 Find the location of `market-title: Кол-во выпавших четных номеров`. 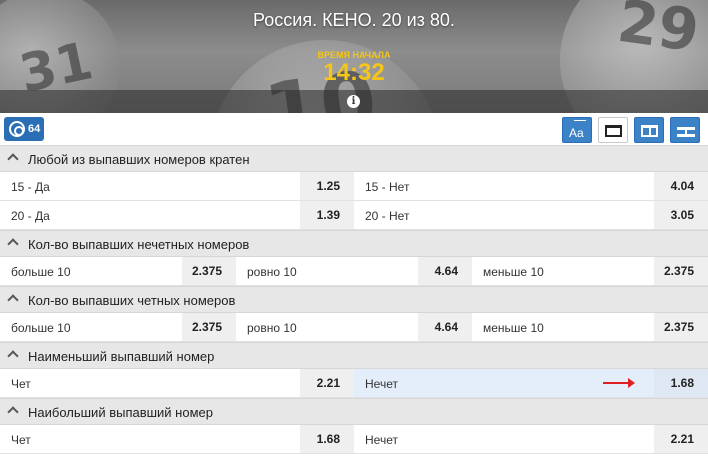

market-title: Кол-во выпавших четных номеров is located at coordinates (132, 300).